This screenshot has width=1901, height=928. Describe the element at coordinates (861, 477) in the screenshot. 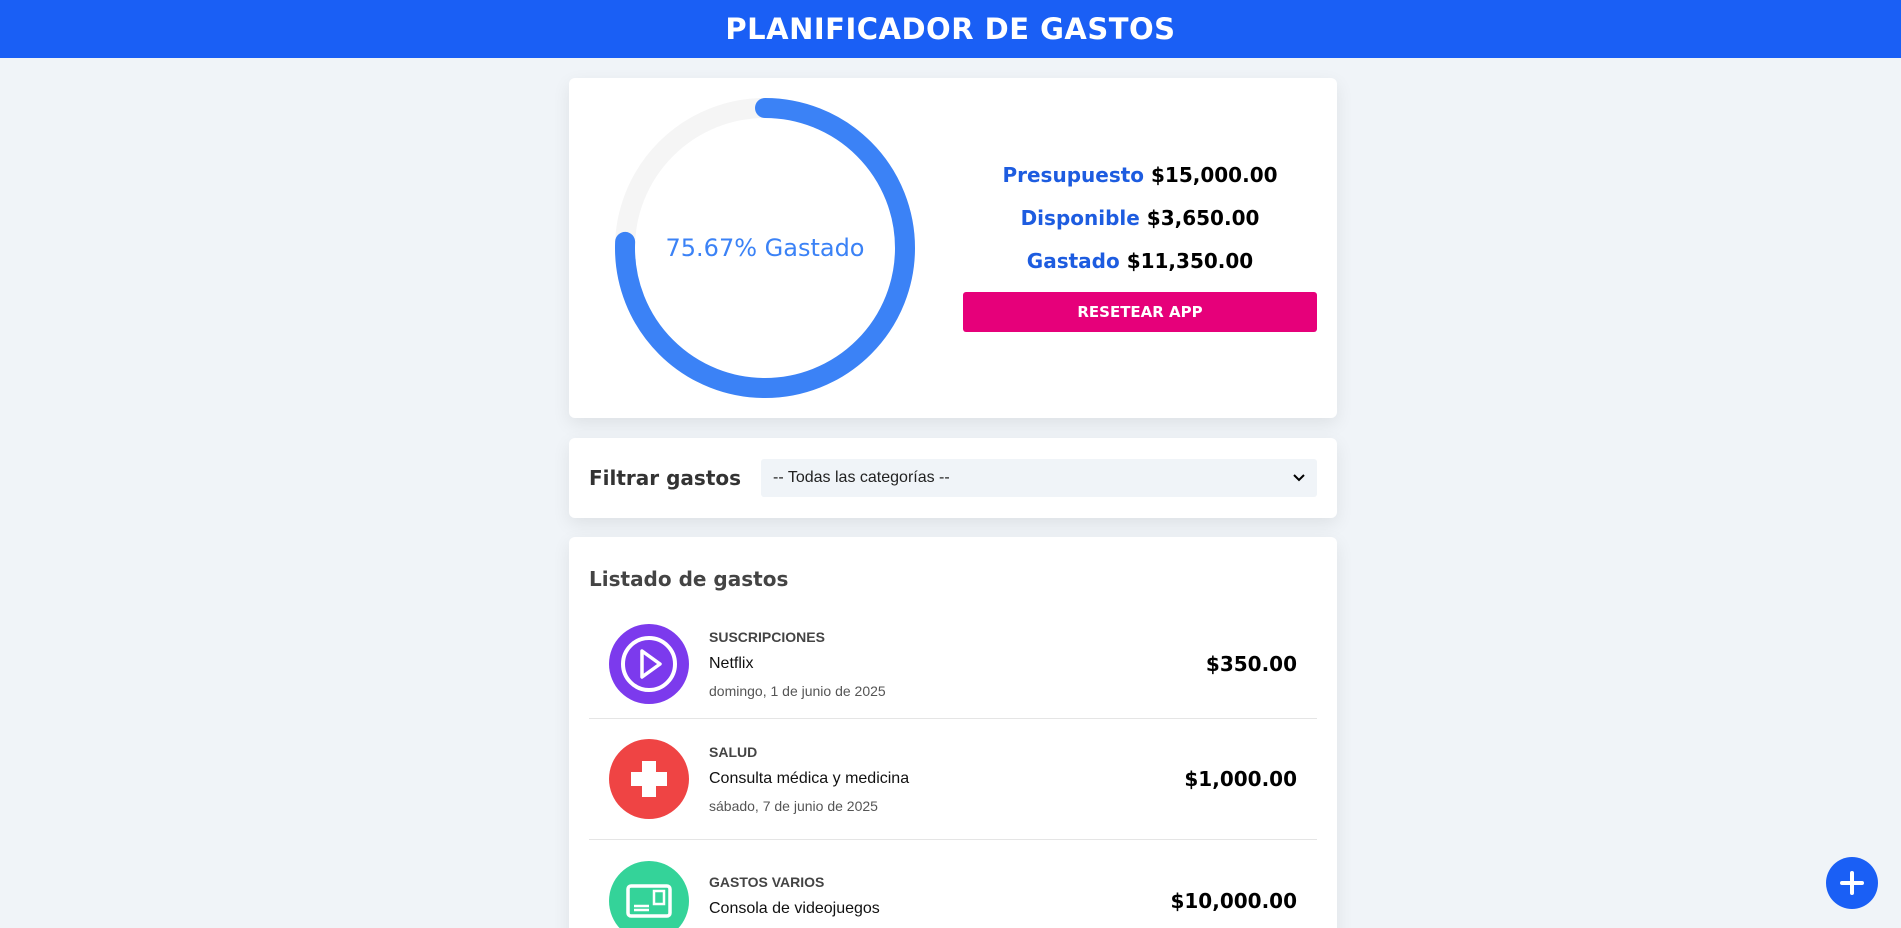

I see `filter-selected-value: -- Todas las categorías --` at that location.